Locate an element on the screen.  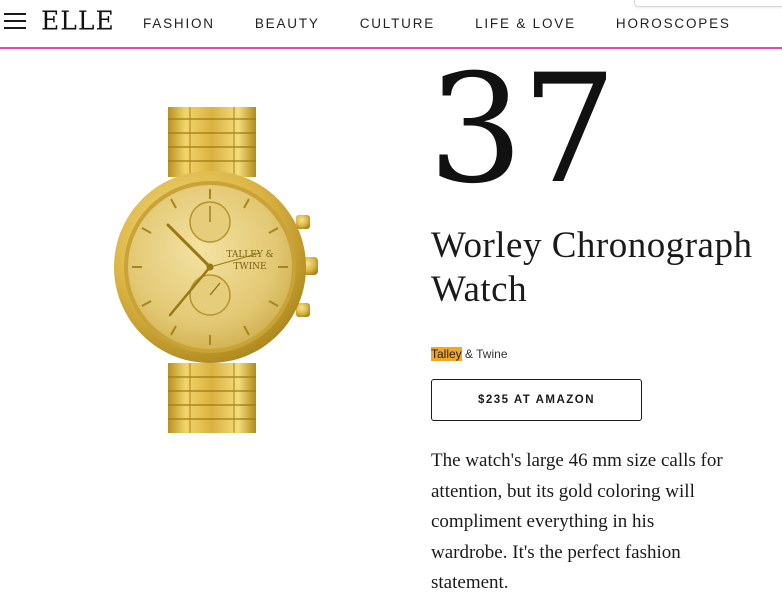
search-input is located at coordinates (708, 3).